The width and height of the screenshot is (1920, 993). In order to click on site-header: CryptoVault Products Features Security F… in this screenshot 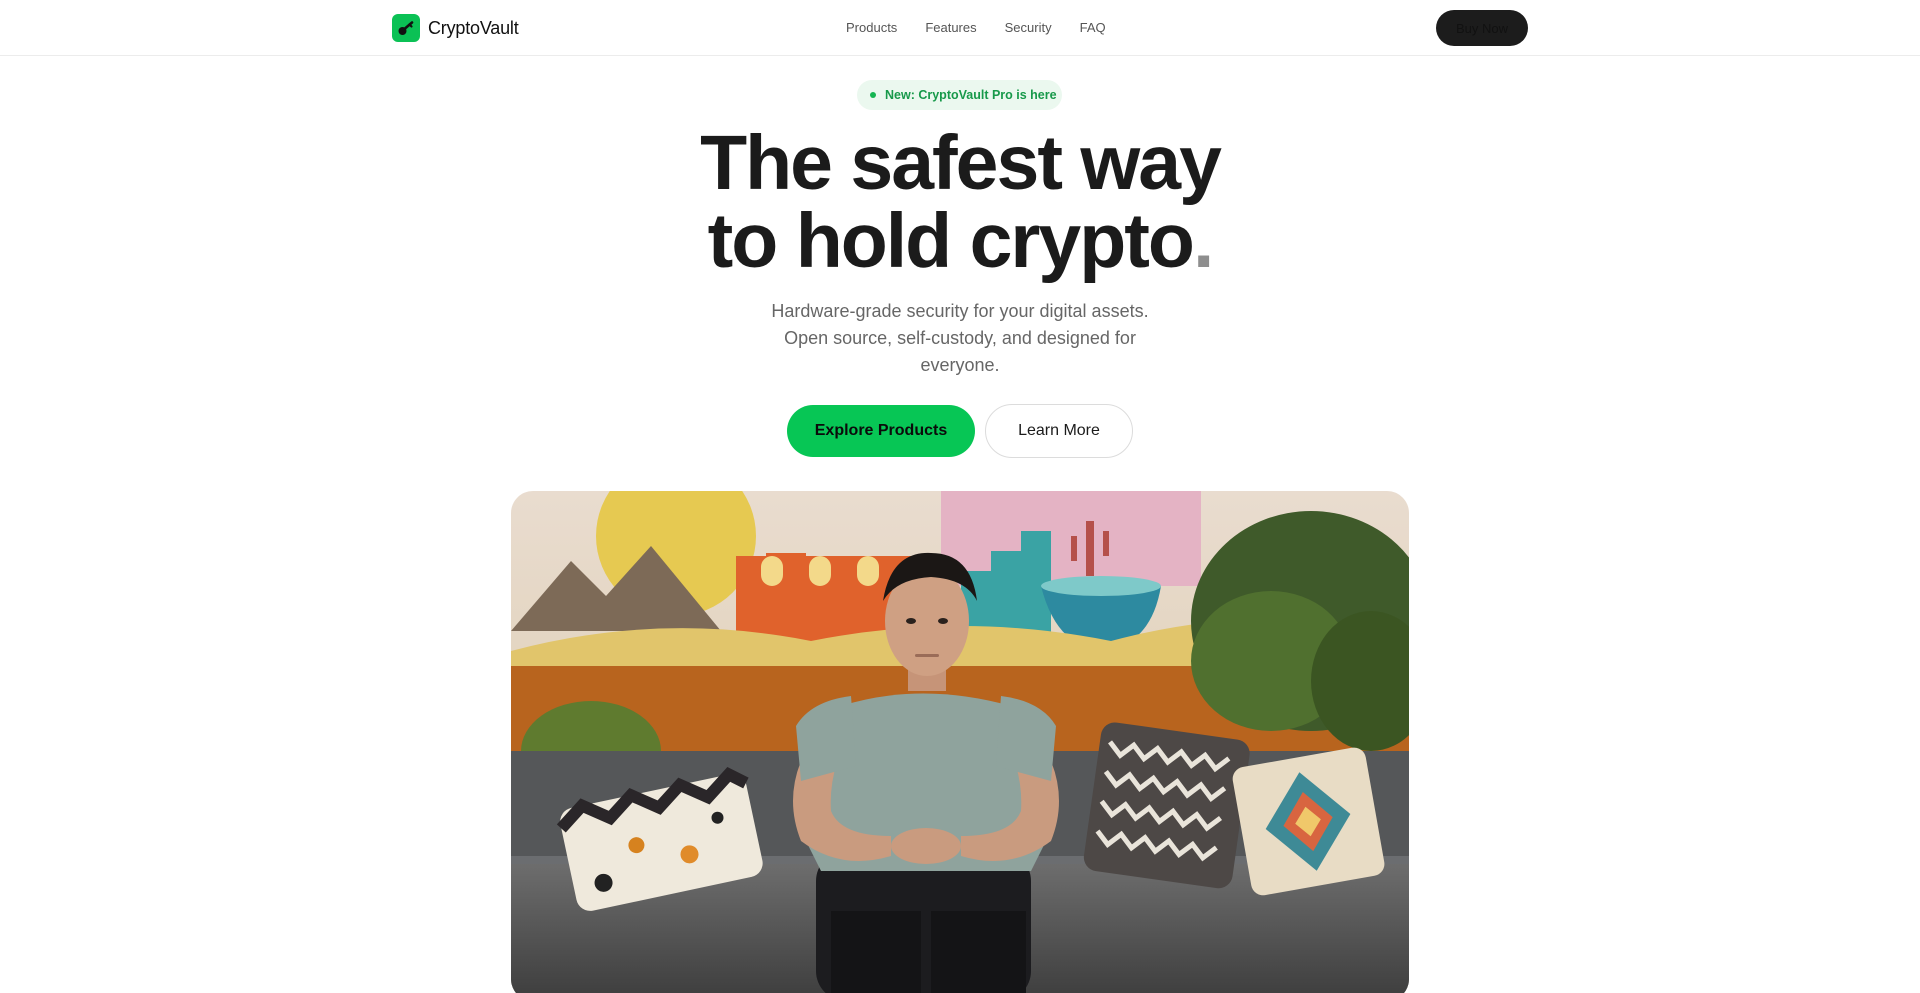, I will do `click(960, 28)`.